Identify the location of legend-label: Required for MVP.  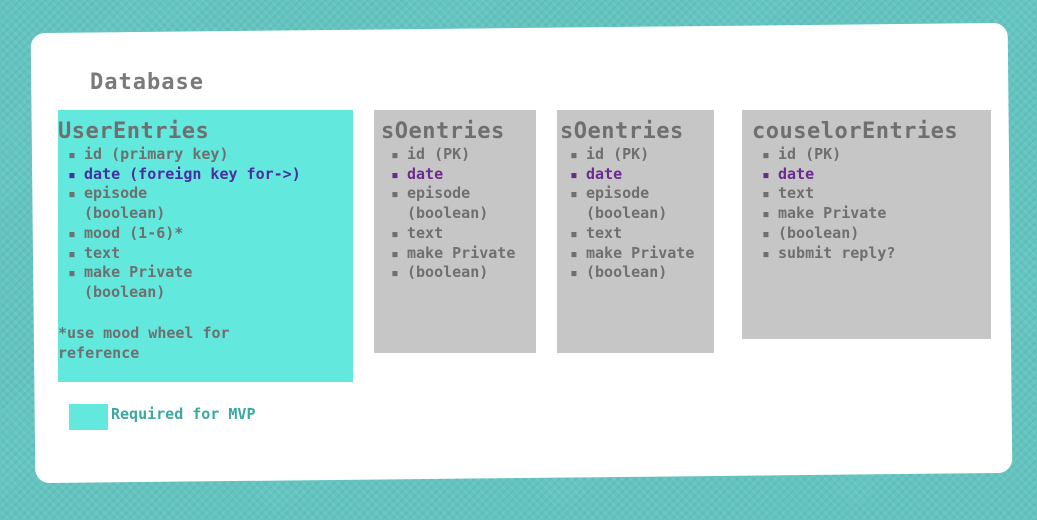
(183, 414).